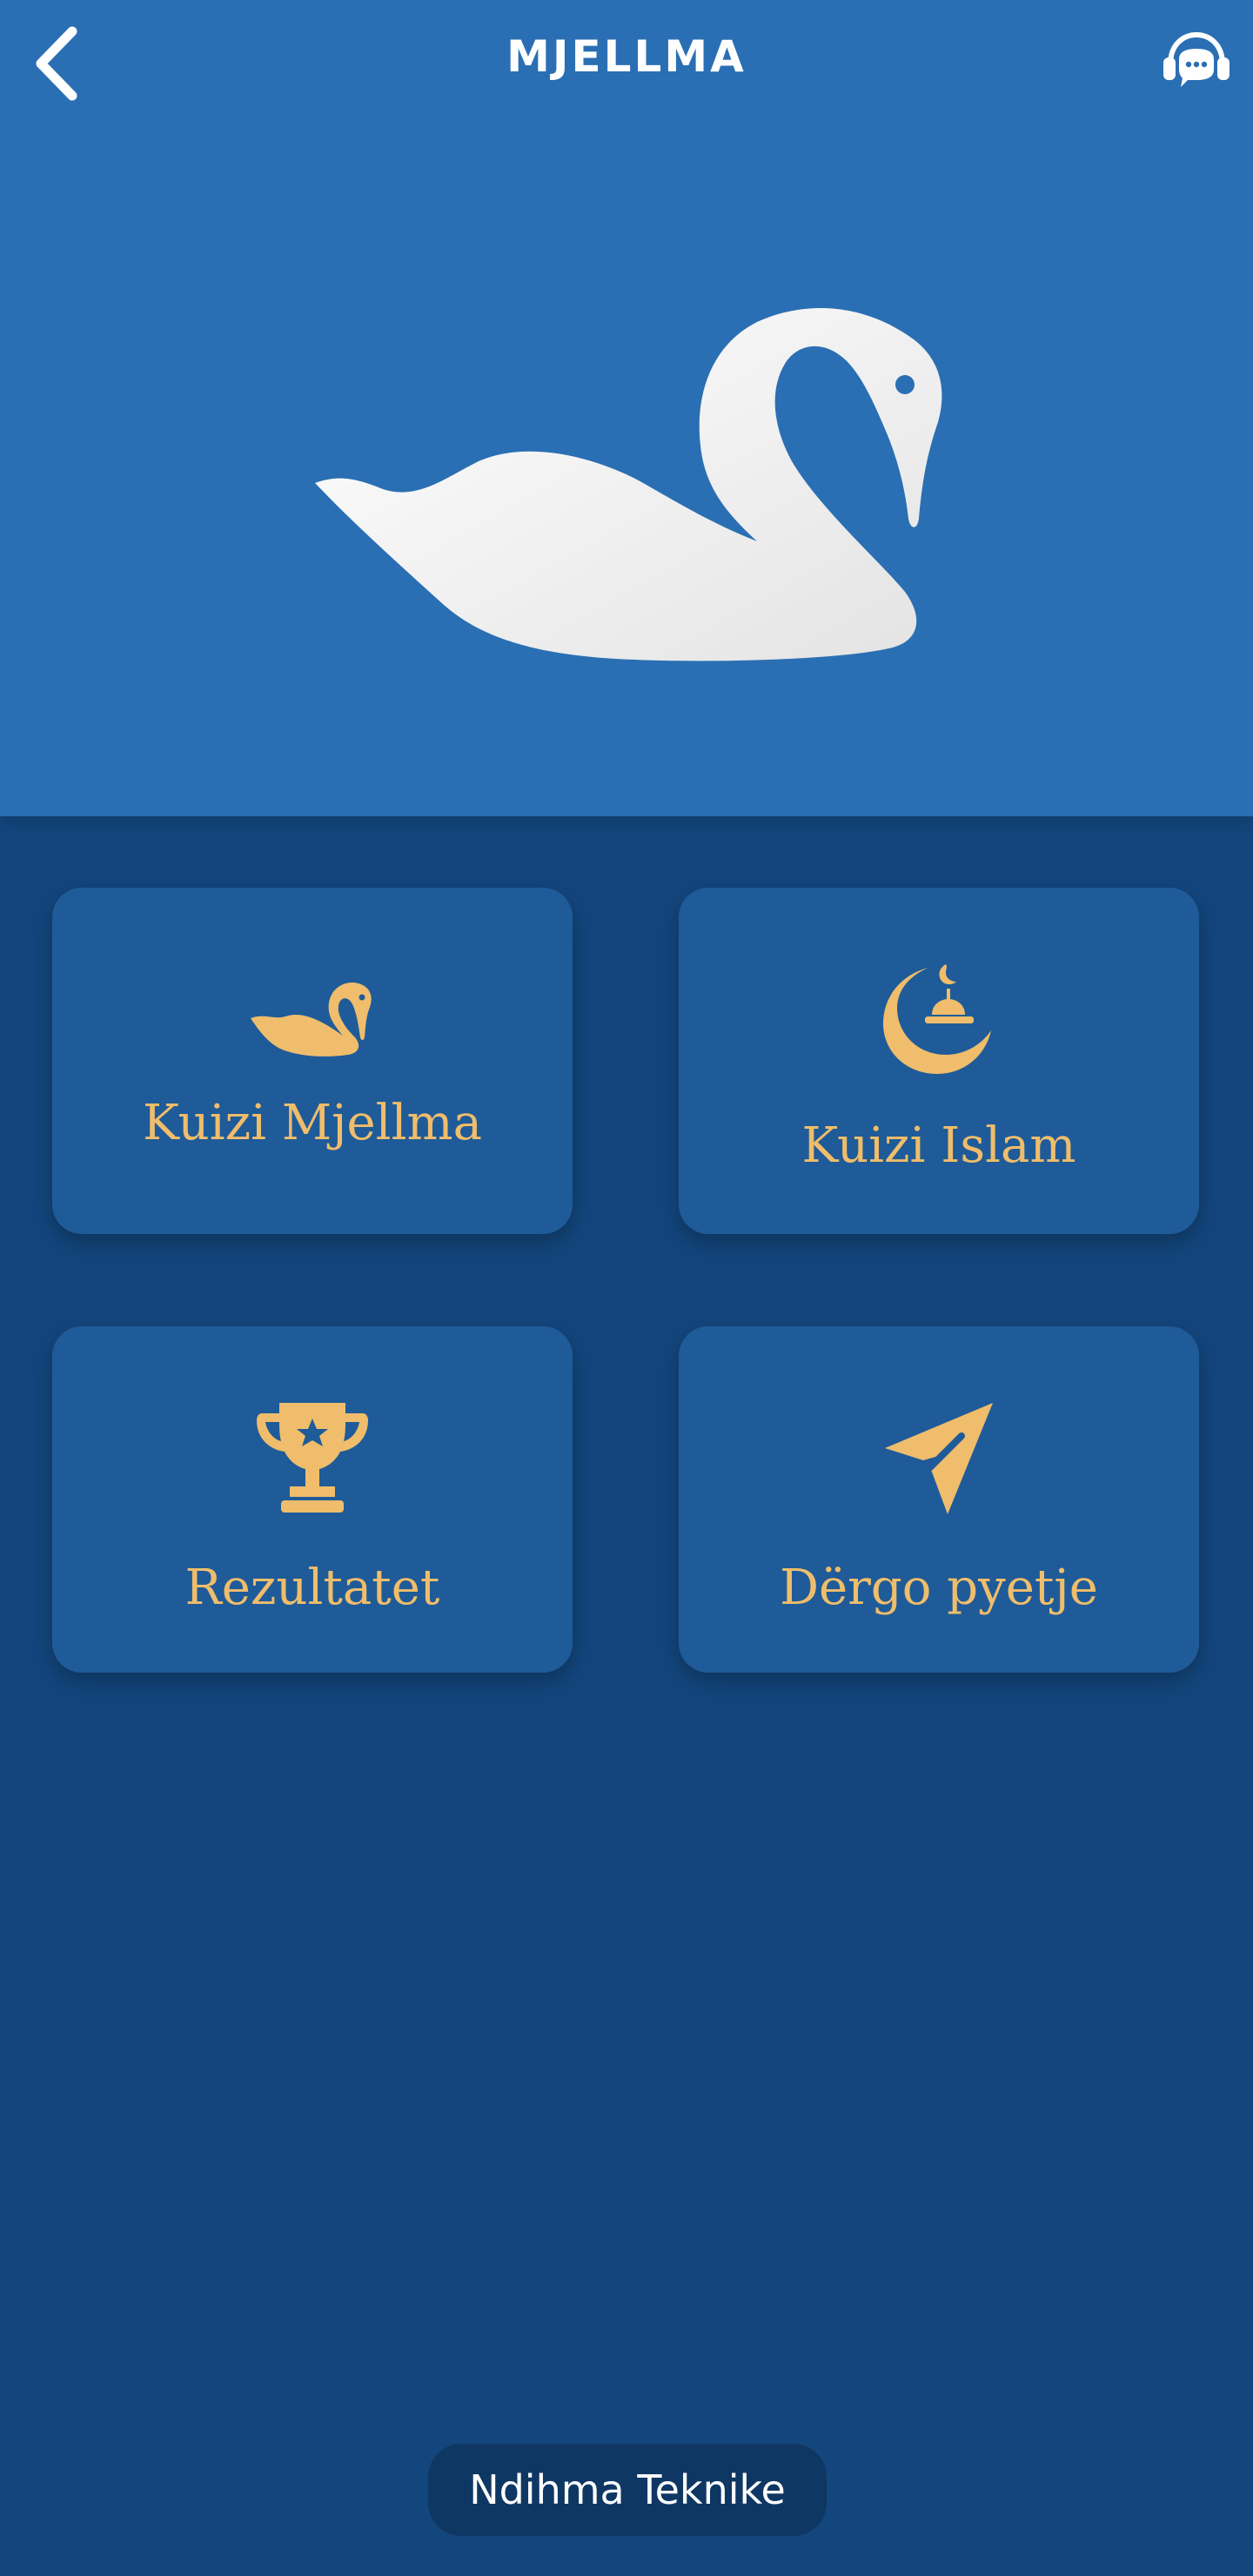  What do you see at coordinates (939, 1458) in the screenshot?
I see `send-icon` at bounding box center [939, 1458].